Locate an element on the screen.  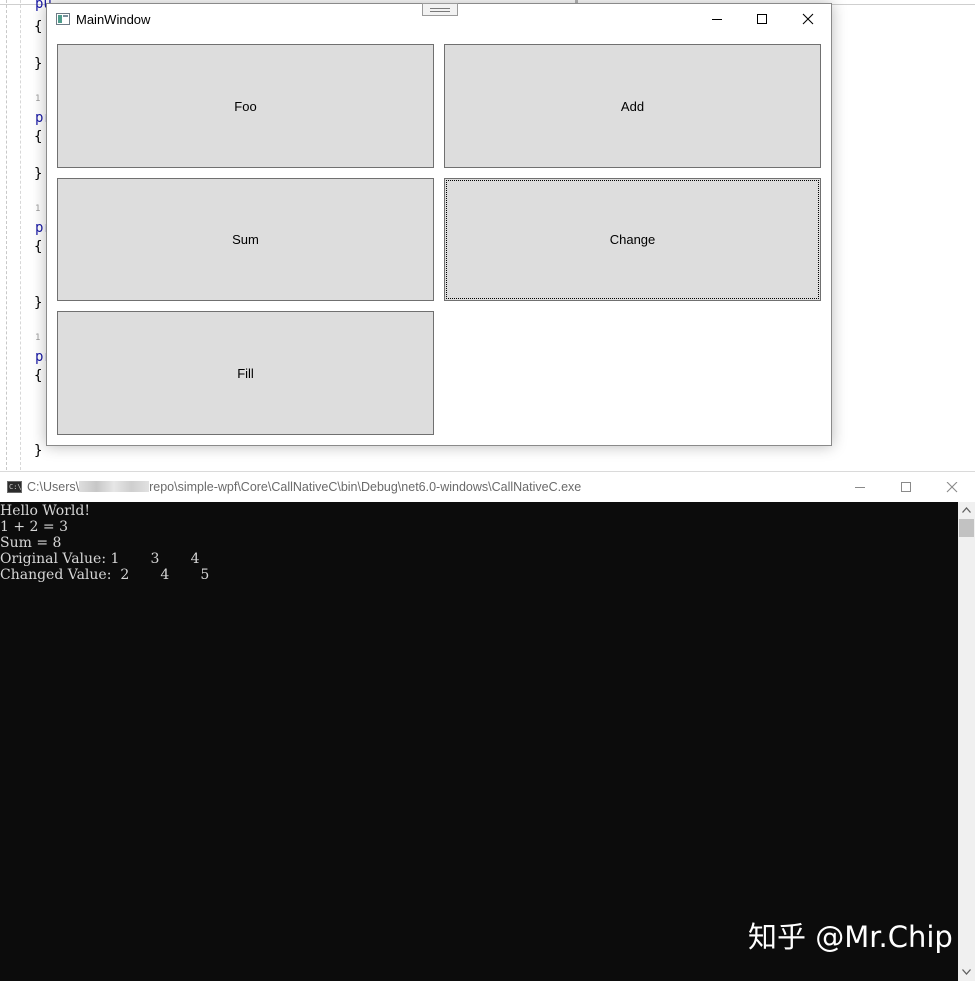
scroll-down-button is located at coordinates (966, 972).